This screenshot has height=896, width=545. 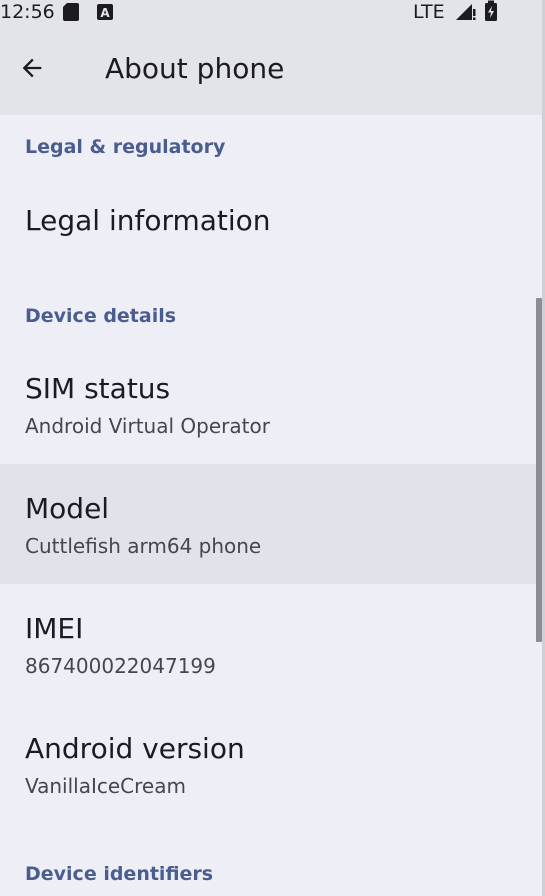 I want to click on android-version-summary: VanillaIceCream, so click(x=105, y=786).